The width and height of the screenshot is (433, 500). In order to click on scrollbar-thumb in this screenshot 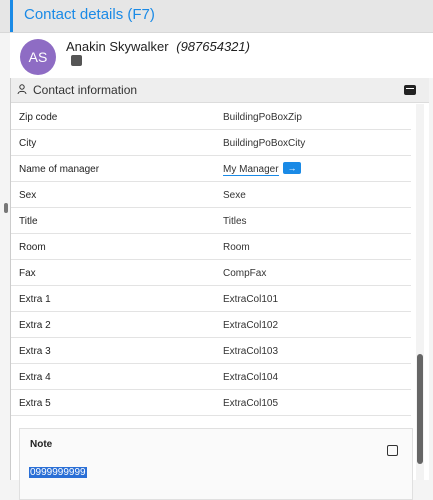, I will do `click(420, 409)`.